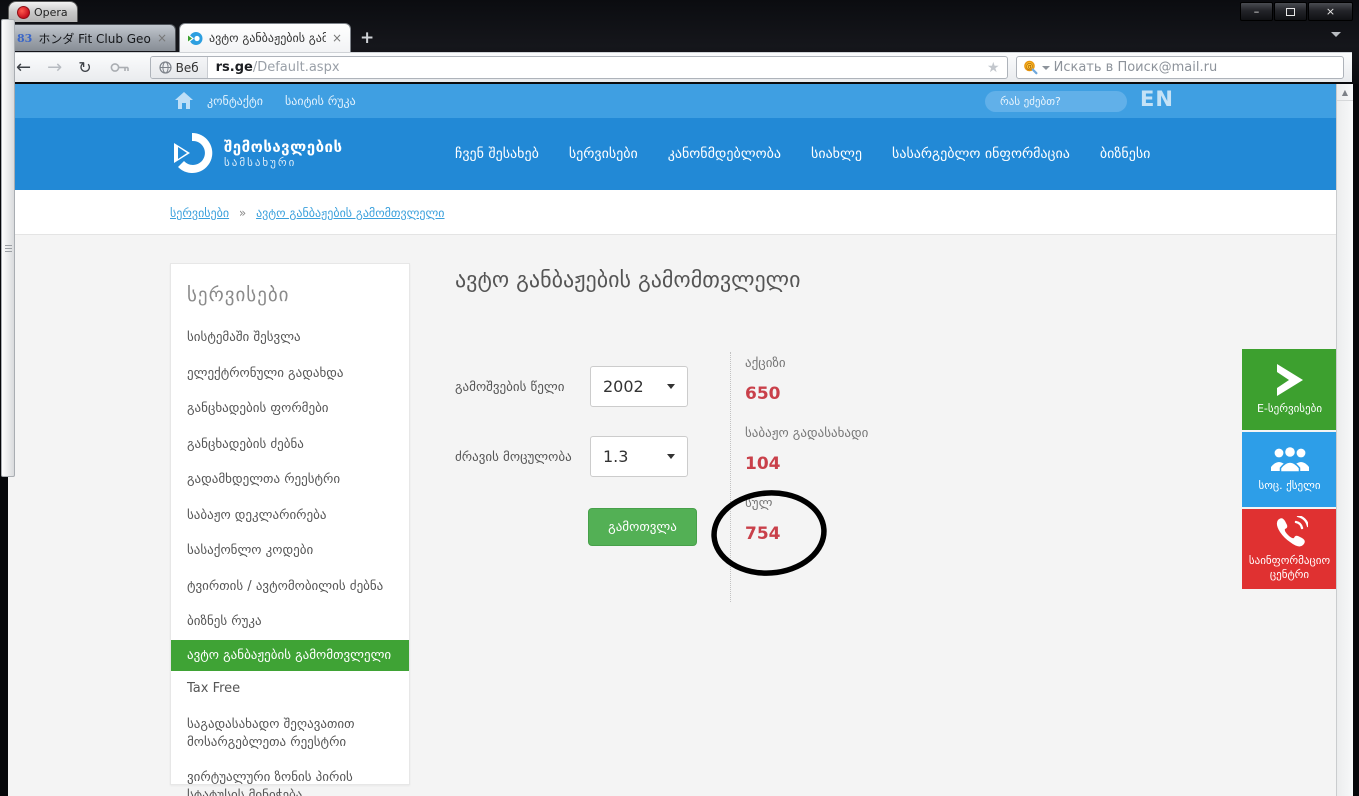 This screenshot has width=1359, height=796. Describe the element at coordinates (350, 213) in the screenshot. I see `breadcrumb-current-link: ავტო განბაჟების გამომთვლელი` at that location.